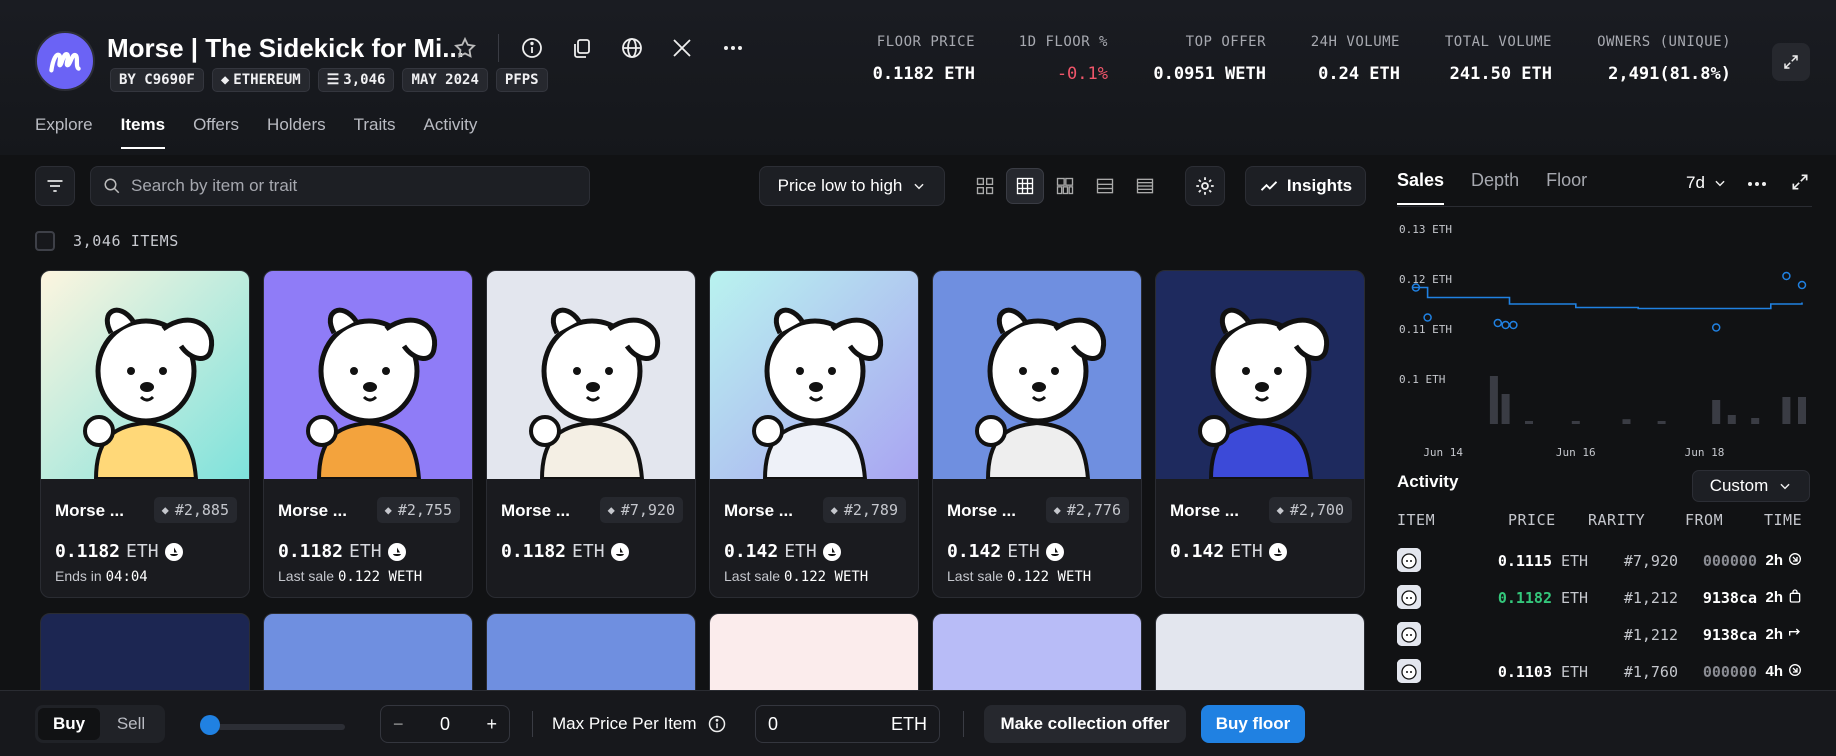 The height and width of the screenshot is (756, 1836). I want to click on tab-explore: Explore, so click(64, 132).